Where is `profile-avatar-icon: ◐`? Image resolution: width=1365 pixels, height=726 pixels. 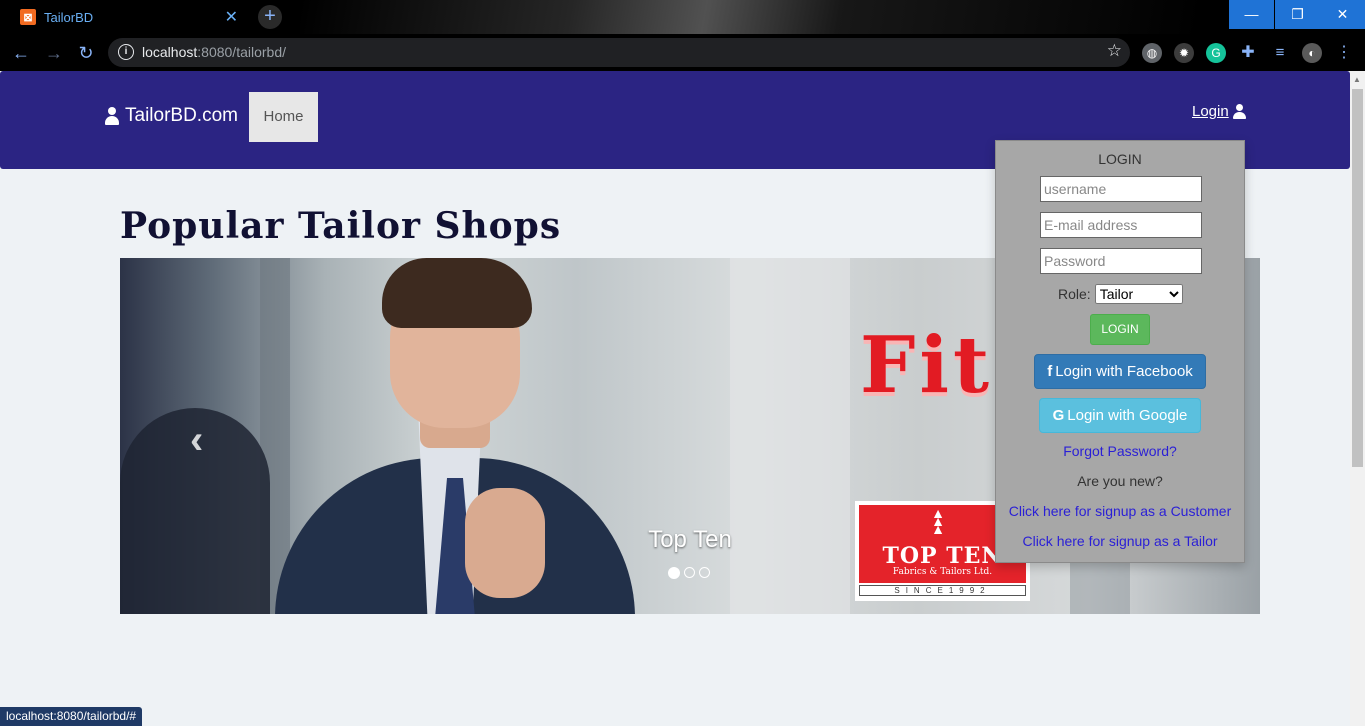
profile-avatar-icon: ◐ is located at coordinates (1312, 53).